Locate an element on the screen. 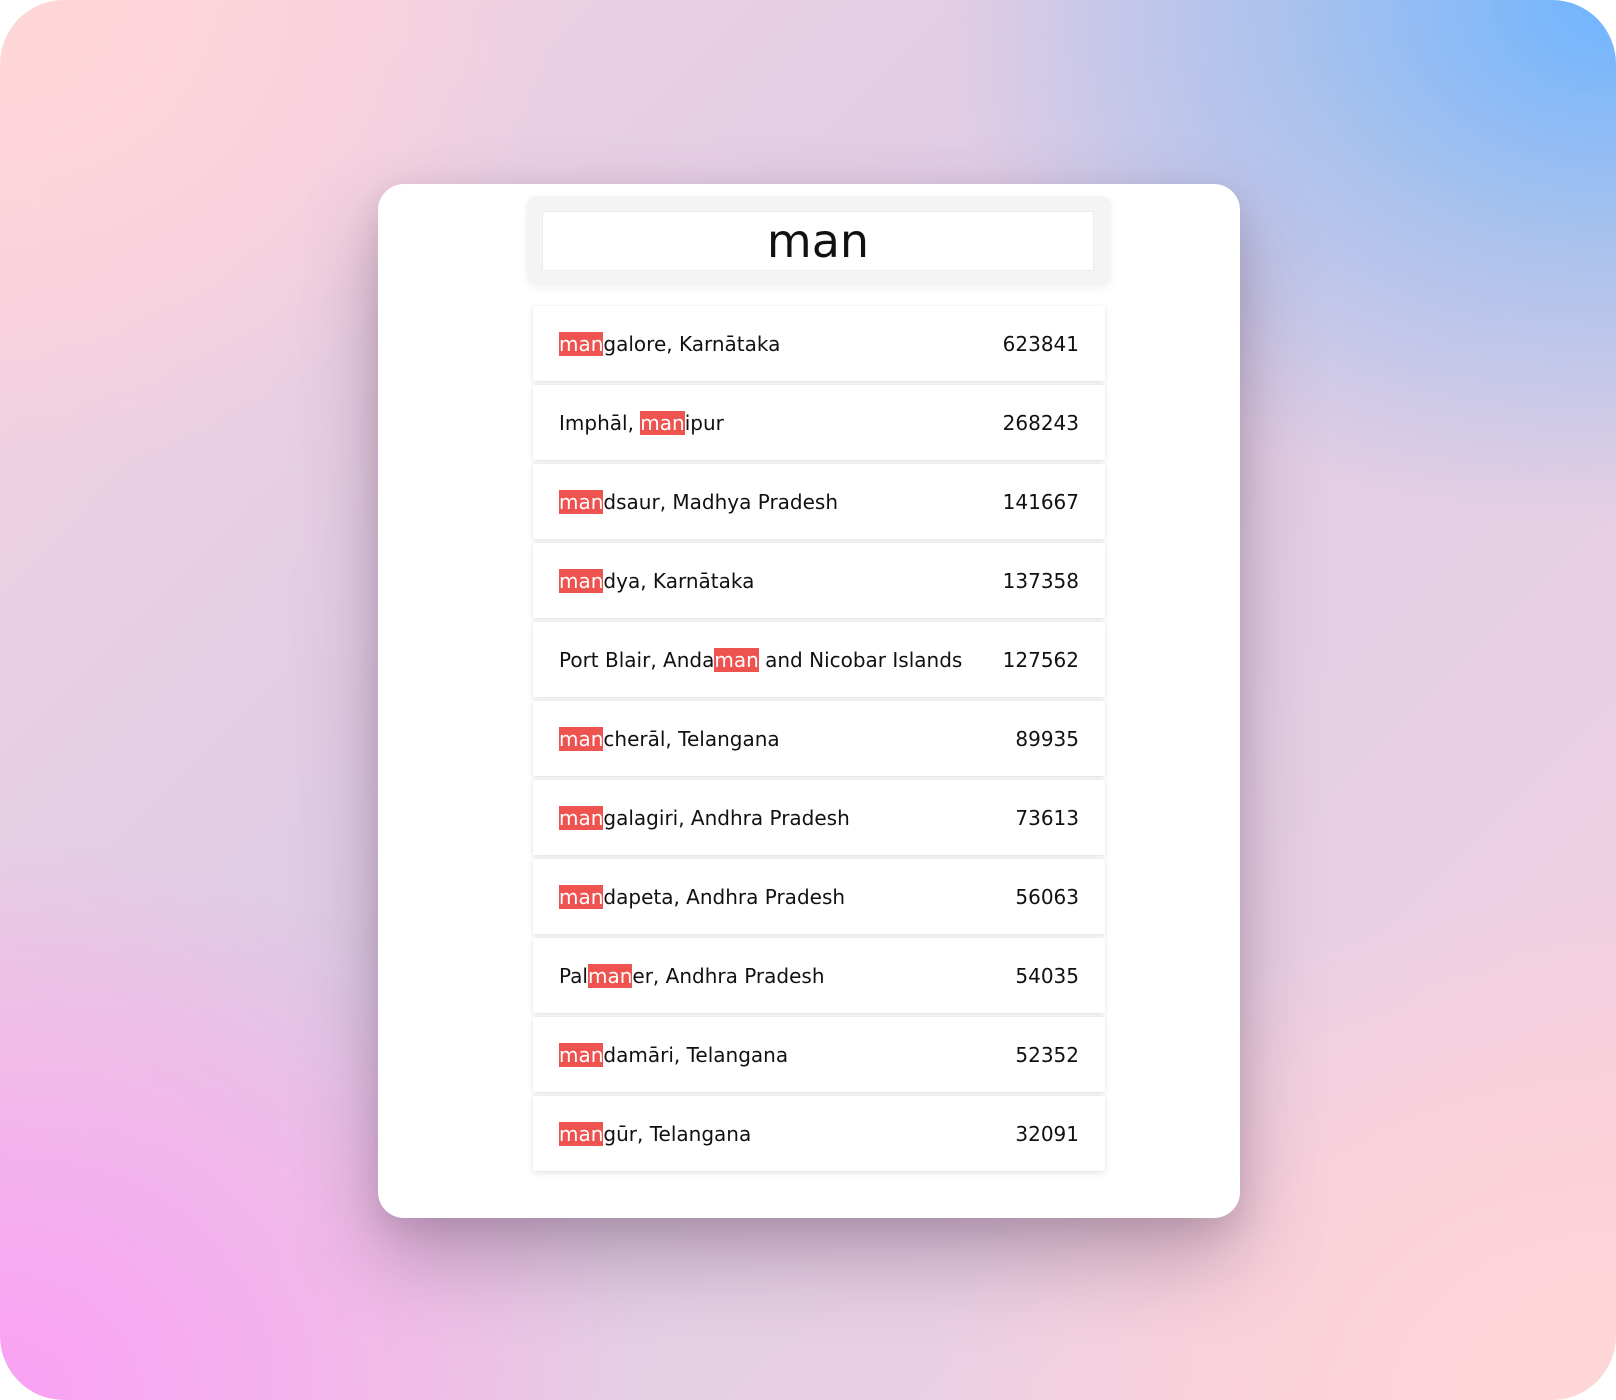 This screenshot has height=1400, width=1616. result-name-suffix: dya, Karnātaka is located at coordinates (679, 580).